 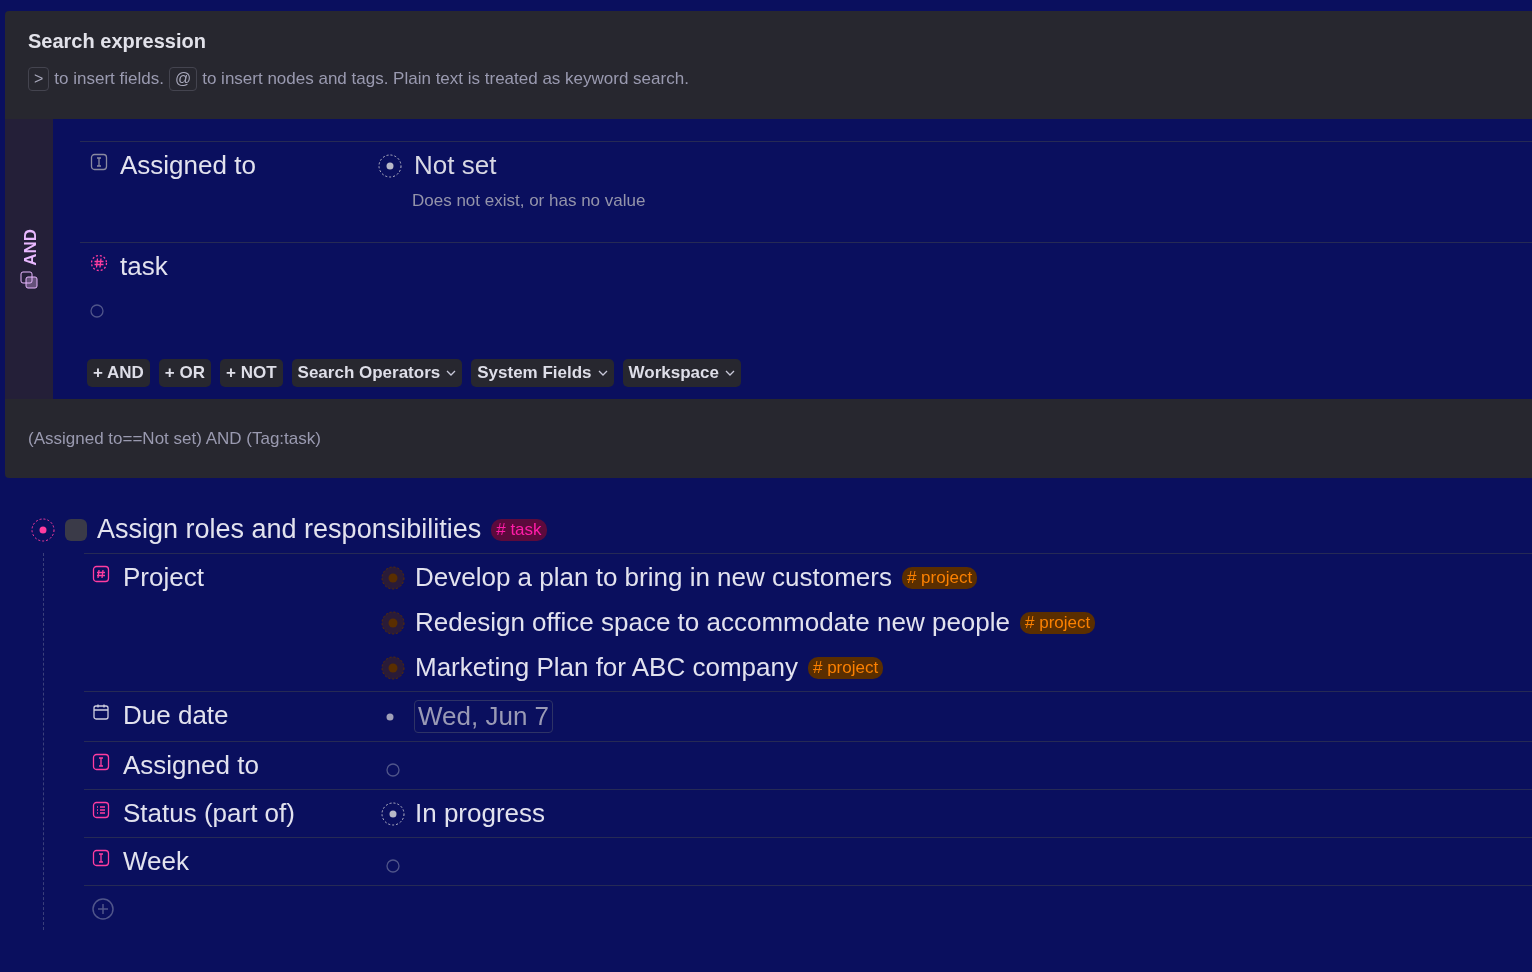 What do you see at coordinates (39, 79) in the screenshot?
I see `key-hint: >` at bounding box center [39, 79].